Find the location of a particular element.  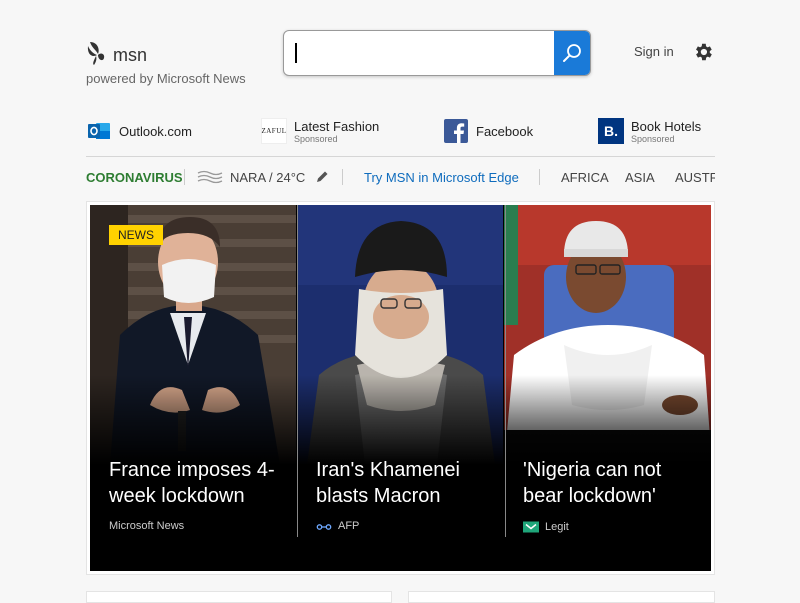

powered-by-text: powered by Microsoft News is located at coordinates (166, 78).